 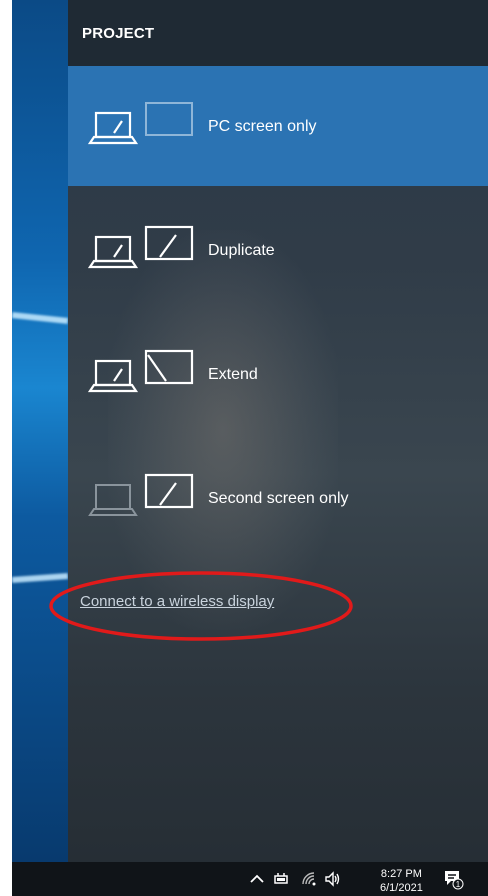 I want to click on taskbar: 8:27 PM 6/1/2021 1, so click(x=250, y=879).